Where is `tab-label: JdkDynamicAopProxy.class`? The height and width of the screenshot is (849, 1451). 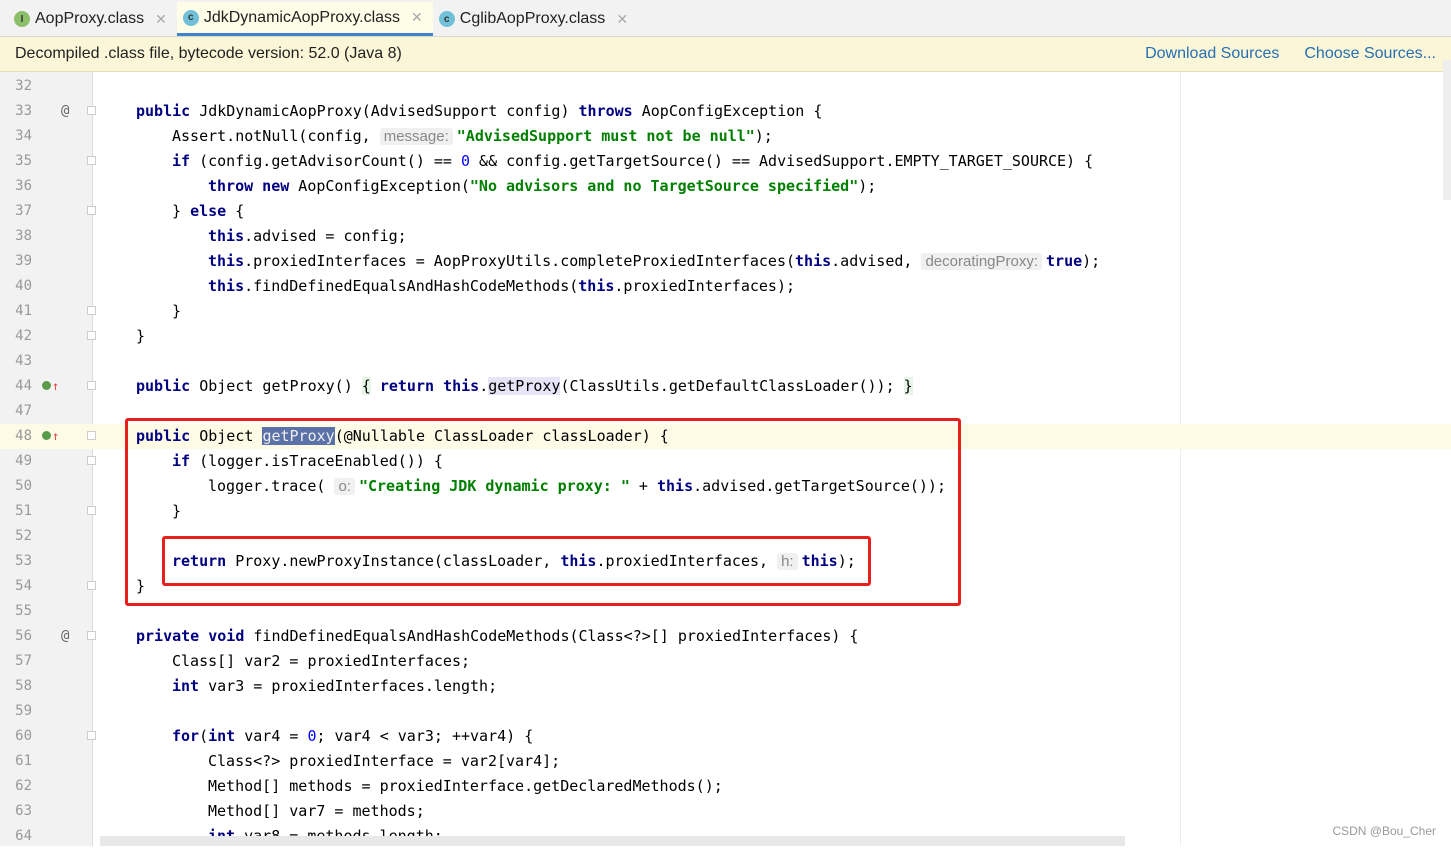 tab-label: JdkDynamicAopProxy.class is located at coordinates (302, 17).